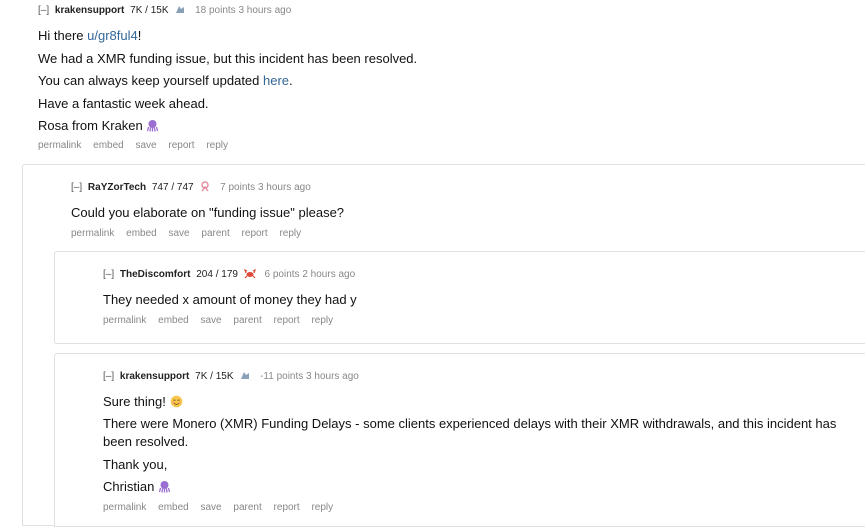 Image resolution: width=865 pixels, height=527 pixels. What do you see at coordinates (448, 146) in the screenshot?
I see `comment-actions: permalink embed save report reply` at bounding box center [448, 146].